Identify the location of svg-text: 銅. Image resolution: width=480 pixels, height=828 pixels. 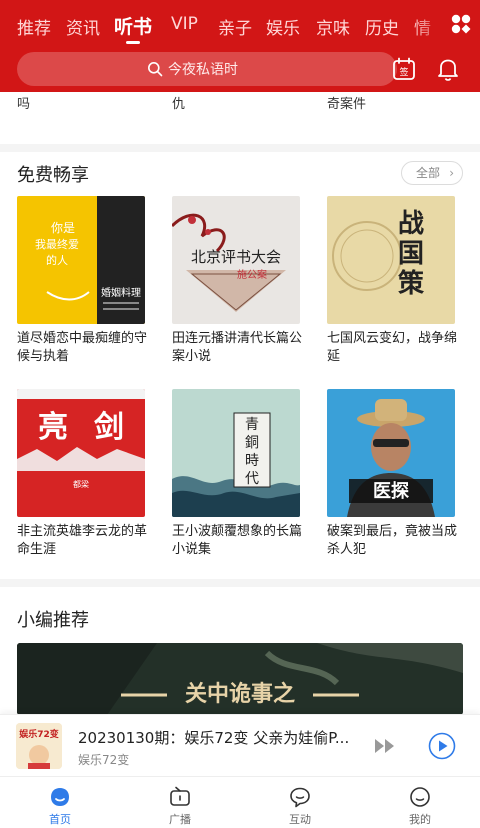
(252, 443).